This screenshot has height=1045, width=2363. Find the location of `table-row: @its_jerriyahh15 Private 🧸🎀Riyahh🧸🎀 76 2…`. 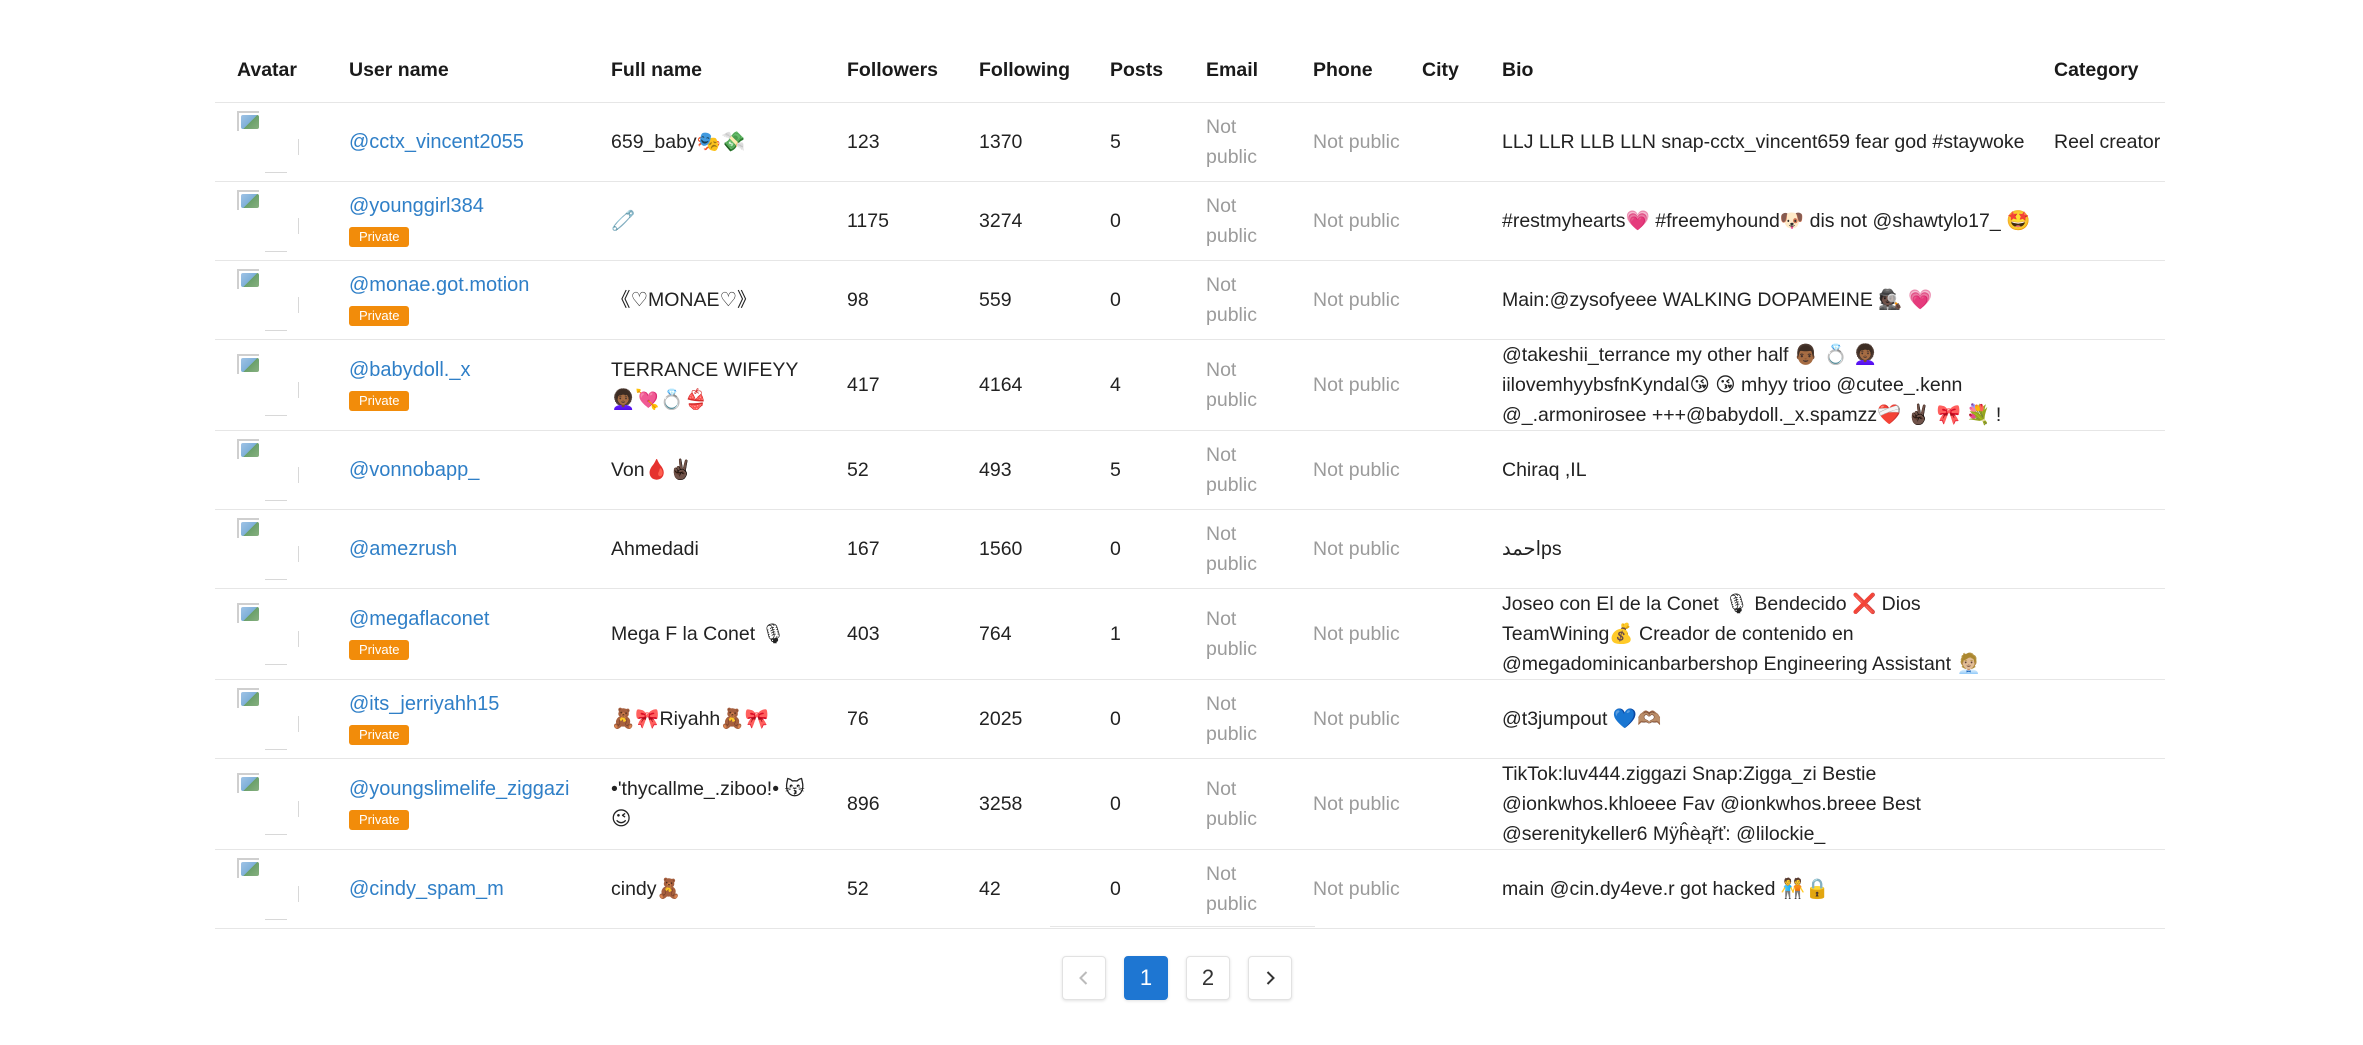

table-row: @its_jerriyahh15 Private 🧸🎀Riyahh🧸🎀 76 2… is located at coordinates (1190, 719).